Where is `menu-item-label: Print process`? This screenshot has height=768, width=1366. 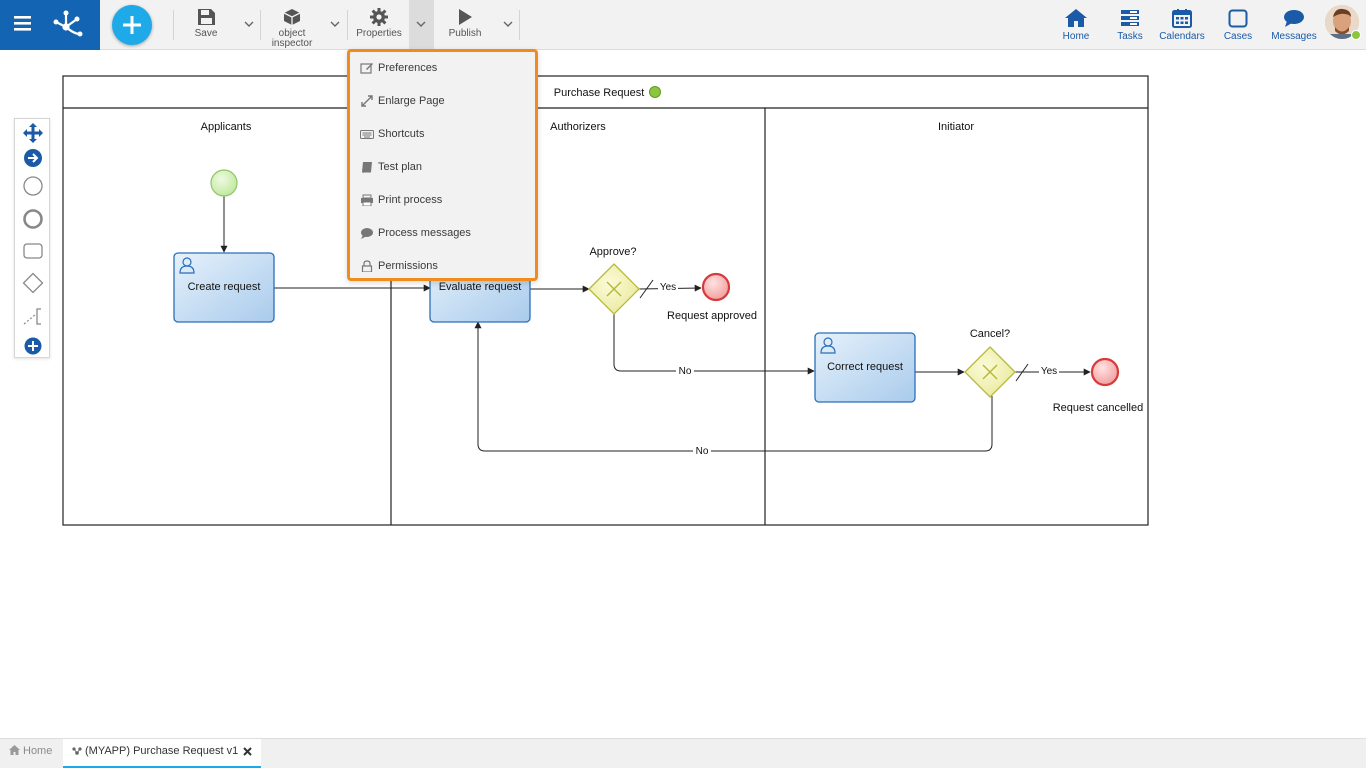 menu-item-label: Print process is located at coordinates (410, 200).